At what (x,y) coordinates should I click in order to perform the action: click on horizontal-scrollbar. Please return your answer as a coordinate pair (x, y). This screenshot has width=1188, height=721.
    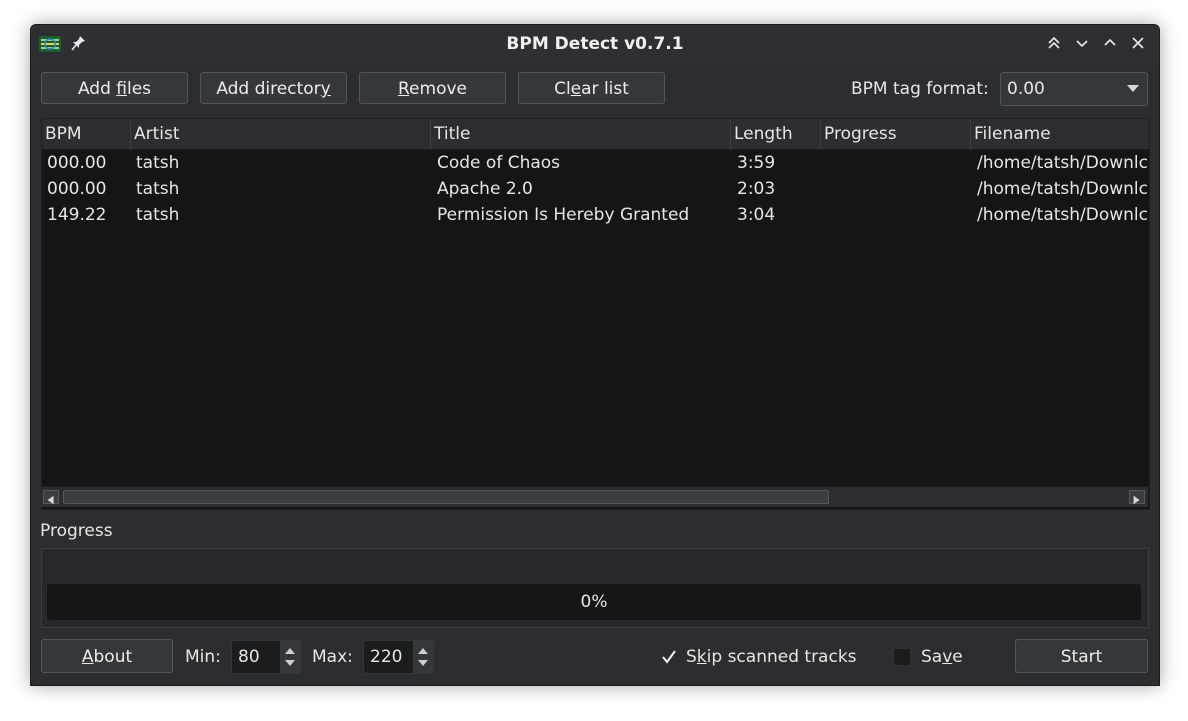
    Looking at the image, I should click on (594, 496).